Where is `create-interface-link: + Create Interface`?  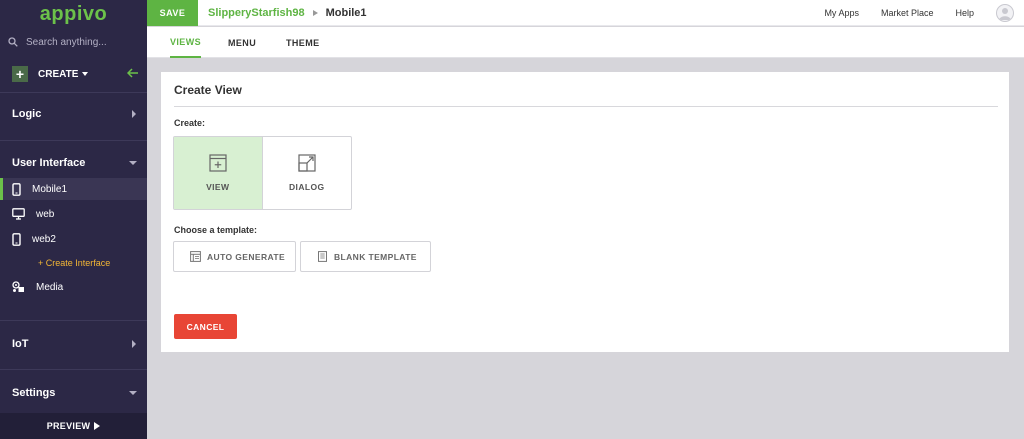 create-interface-link: + Create Interface is located at coordinates (74, 263).